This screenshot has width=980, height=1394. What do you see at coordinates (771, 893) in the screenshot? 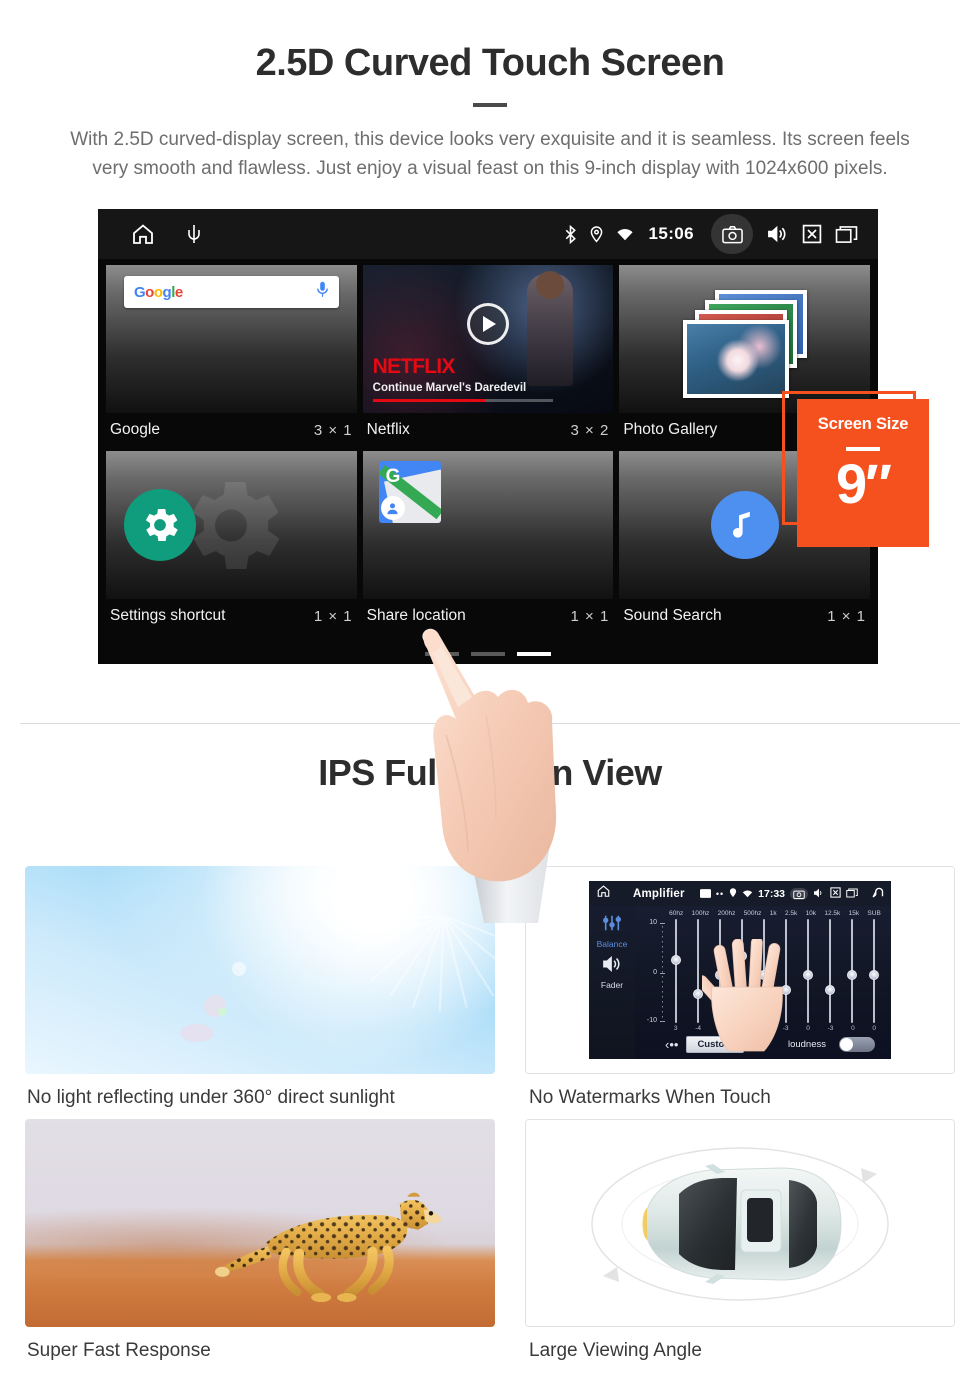
I see `amplifier-clock: 17:33` at bounding box center [771, 893].